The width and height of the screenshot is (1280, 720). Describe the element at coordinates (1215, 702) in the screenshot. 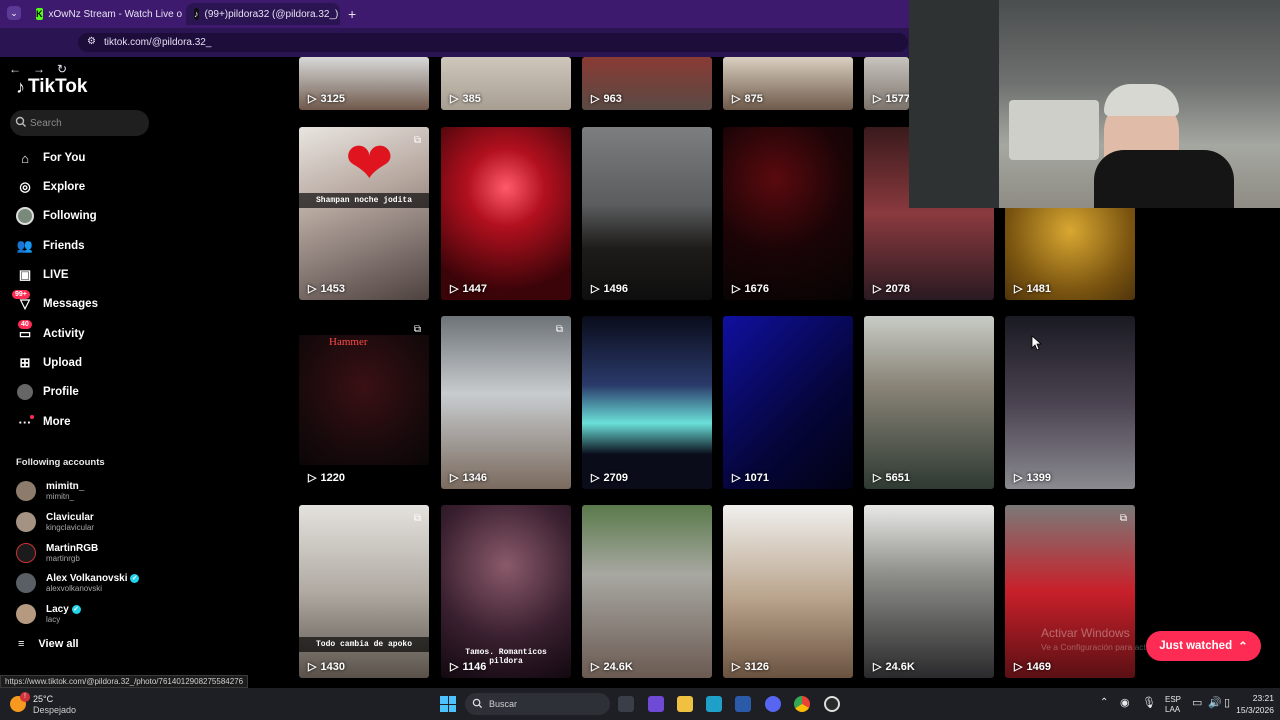

I see `volume-icon: 🔊` at that location.